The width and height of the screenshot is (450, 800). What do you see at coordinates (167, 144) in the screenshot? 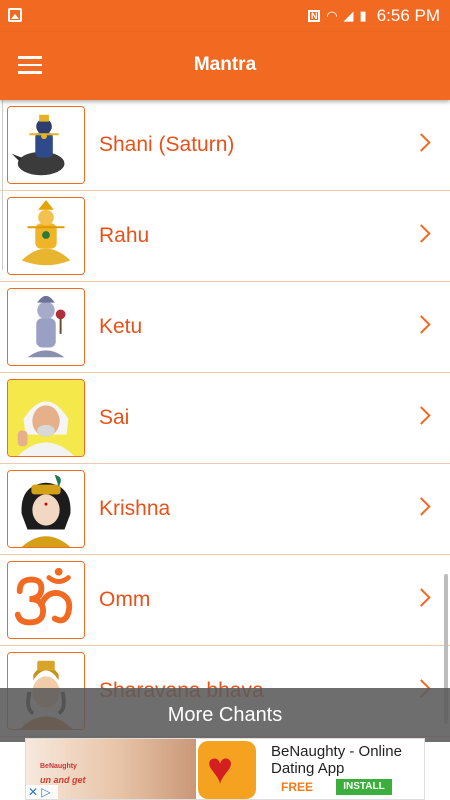
I see `list-item-label: Shani (Saturn)` at bounding box center [167, 144].